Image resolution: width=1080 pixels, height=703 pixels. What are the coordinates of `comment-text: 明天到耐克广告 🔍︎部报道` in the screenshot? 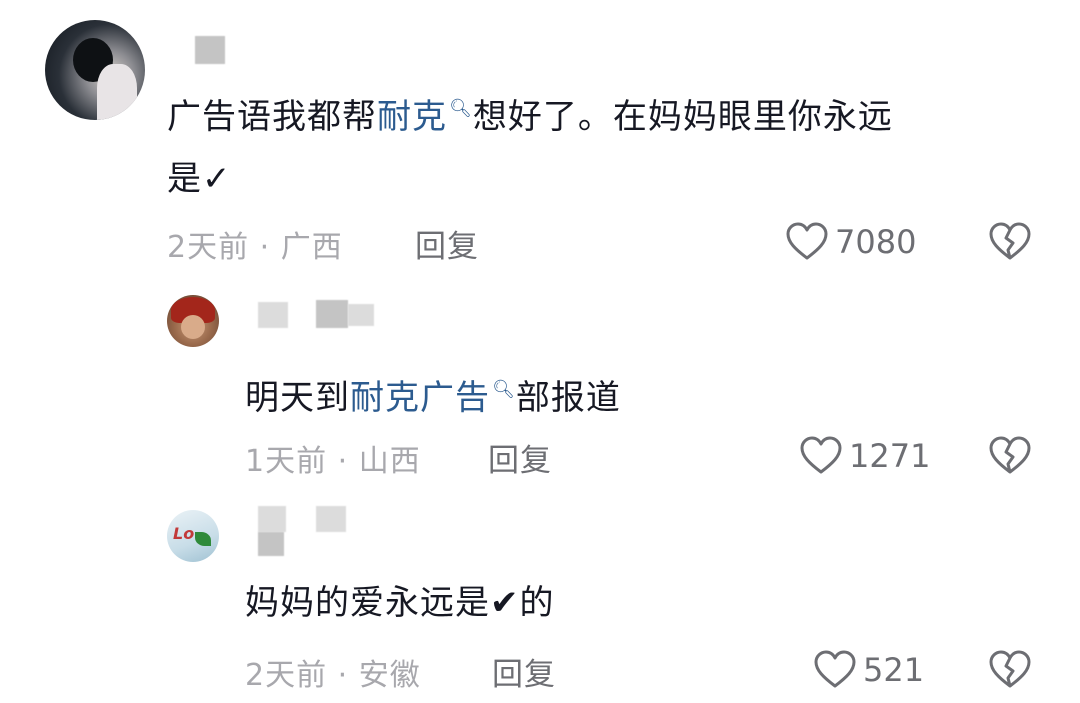 It's located at (433, 398).